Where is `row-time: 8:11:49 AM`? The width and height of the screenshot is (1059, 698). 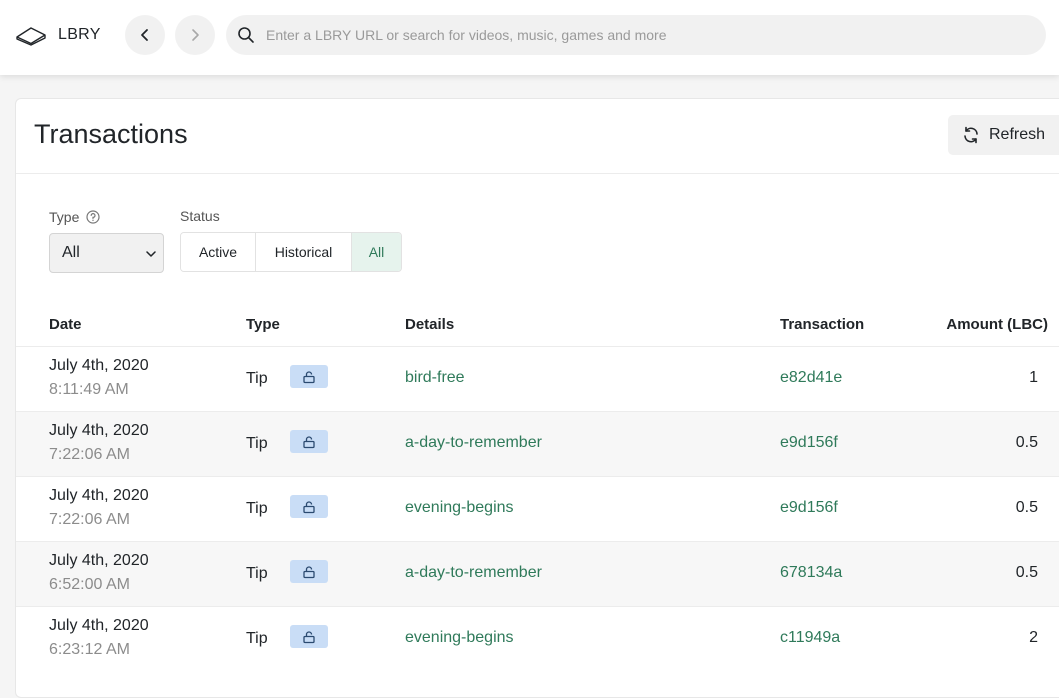 row-time: 8:11:49 AM is located at coordinates (89, 389).